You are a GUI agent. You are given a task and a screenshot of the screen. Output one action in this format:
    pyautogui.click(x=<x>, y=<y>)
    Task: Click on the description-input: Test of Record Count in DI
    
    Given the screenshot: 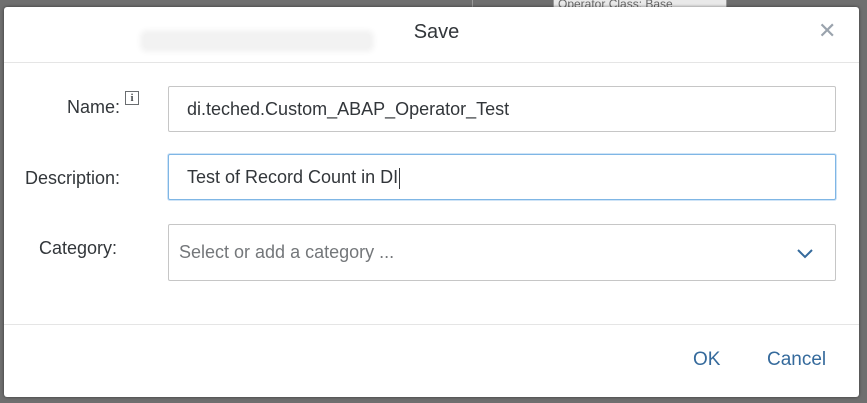 What is the action you would take?
    pyautogui.click(x=502, y=177)
    